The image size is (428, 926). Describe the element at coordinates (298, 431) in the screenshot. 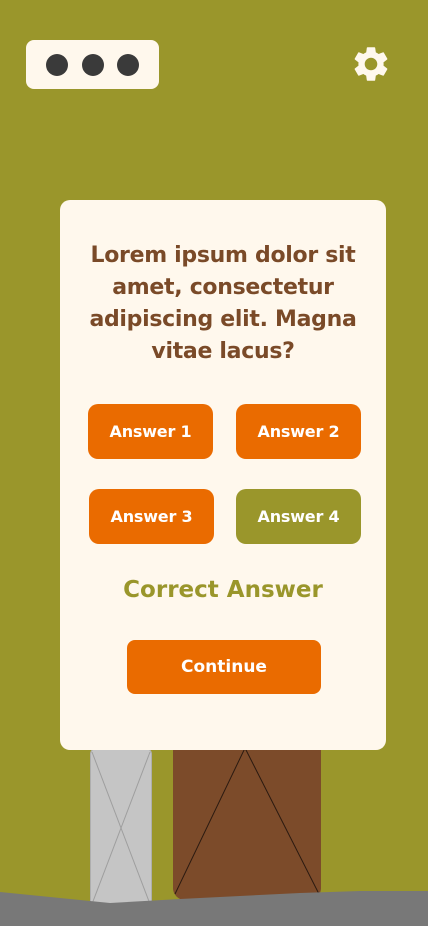

I see `answer-2-button: Answer 2` at that location.